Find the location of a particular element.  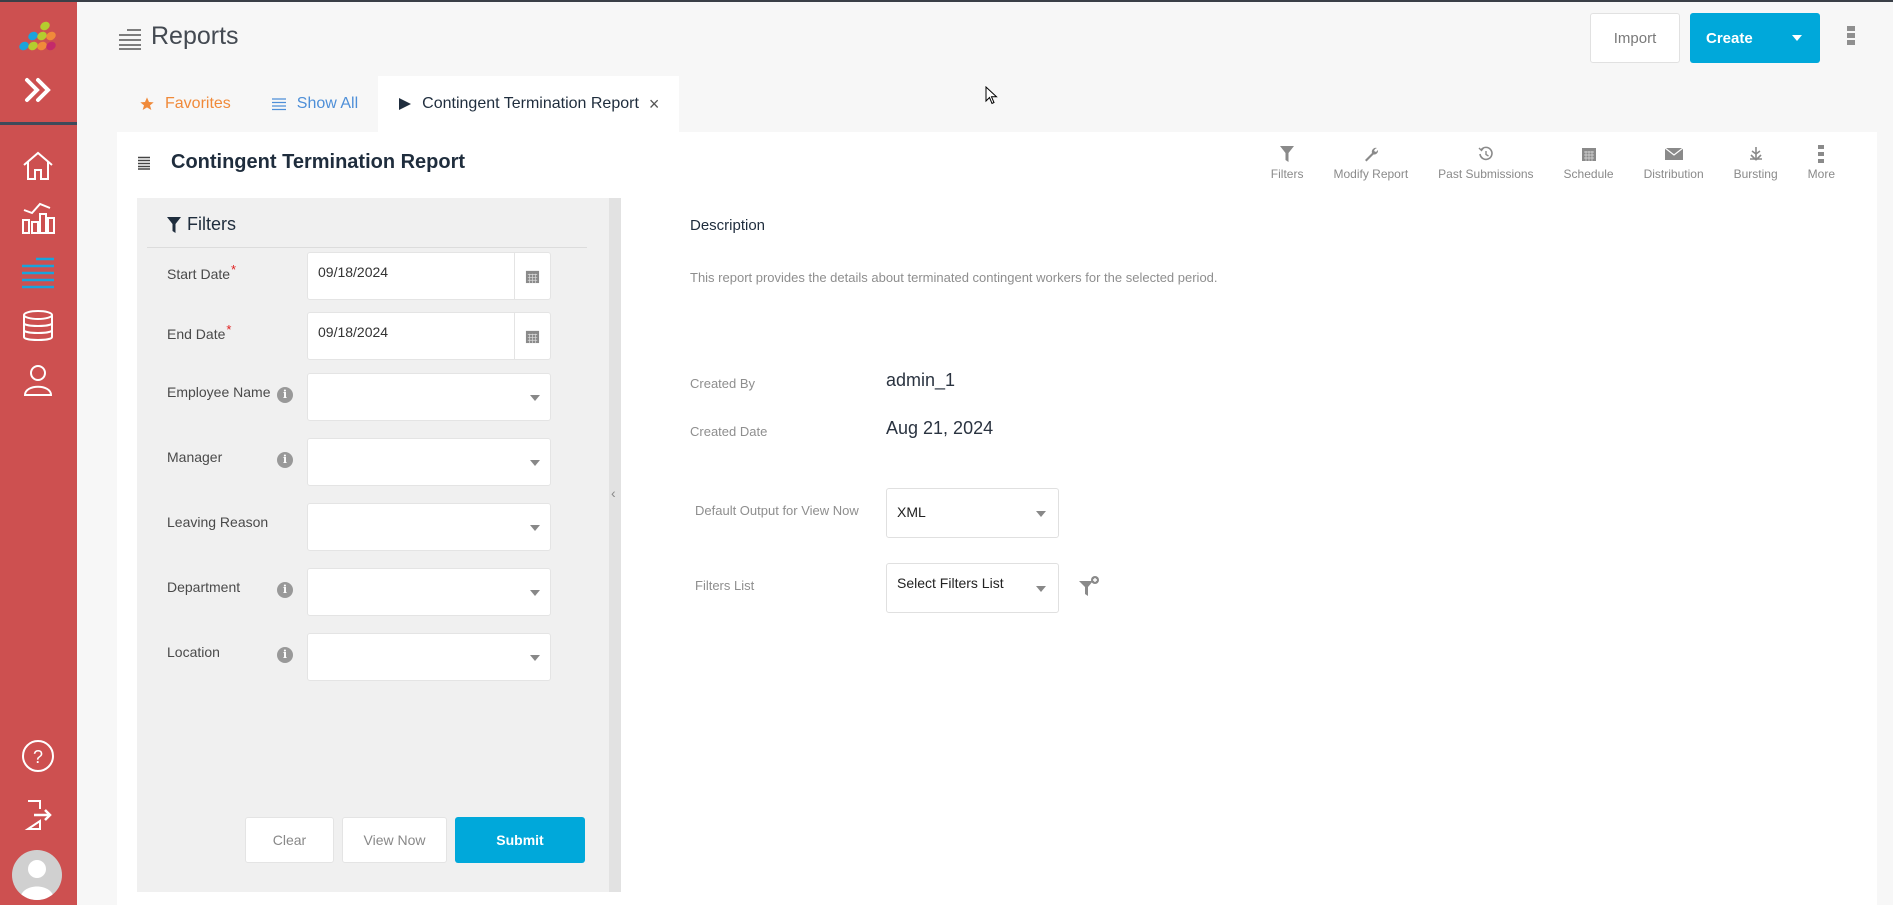

past-submissions-action: Past Submissions is located at coordinates (1486, 162).